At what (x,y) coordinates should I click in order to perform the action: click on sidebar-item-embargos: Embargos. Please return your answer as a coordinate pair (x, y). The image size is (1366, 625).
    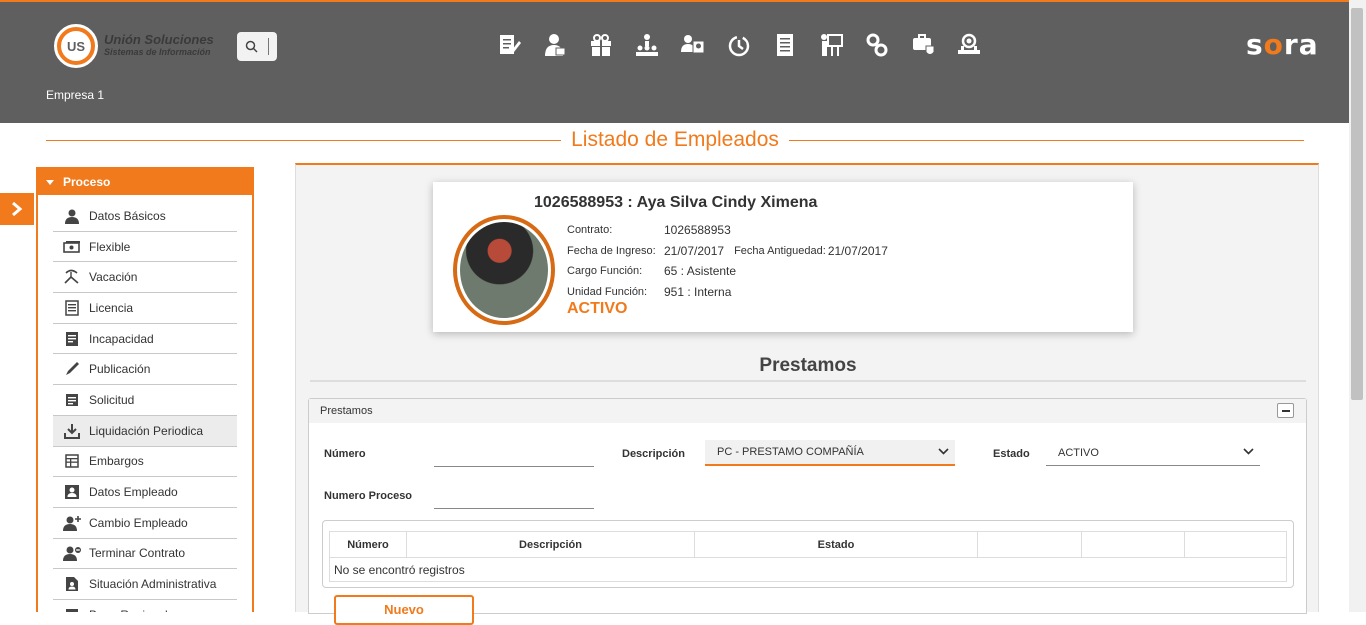
    Looking at the image, I should click on (145, 462).